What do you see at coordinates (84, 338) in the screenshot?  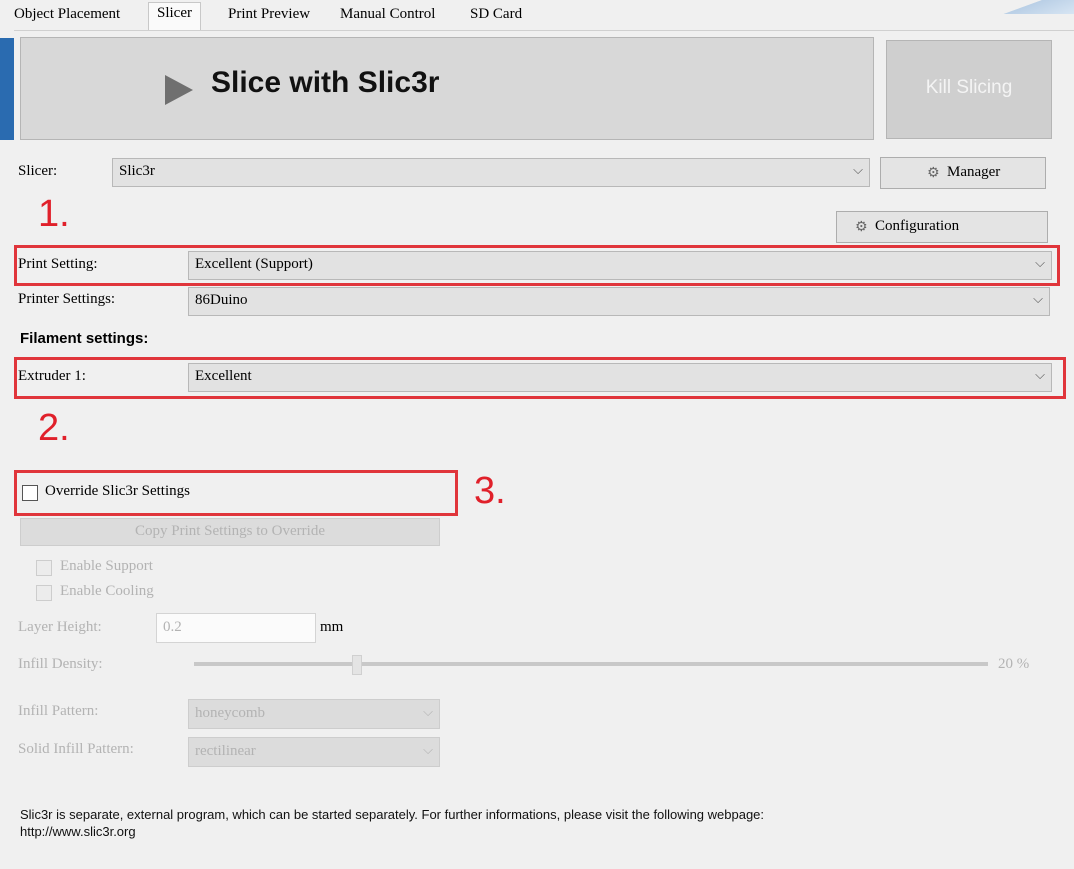 I see `filament-settings-heading: Filament settings:` at bounding box center [84, 338].